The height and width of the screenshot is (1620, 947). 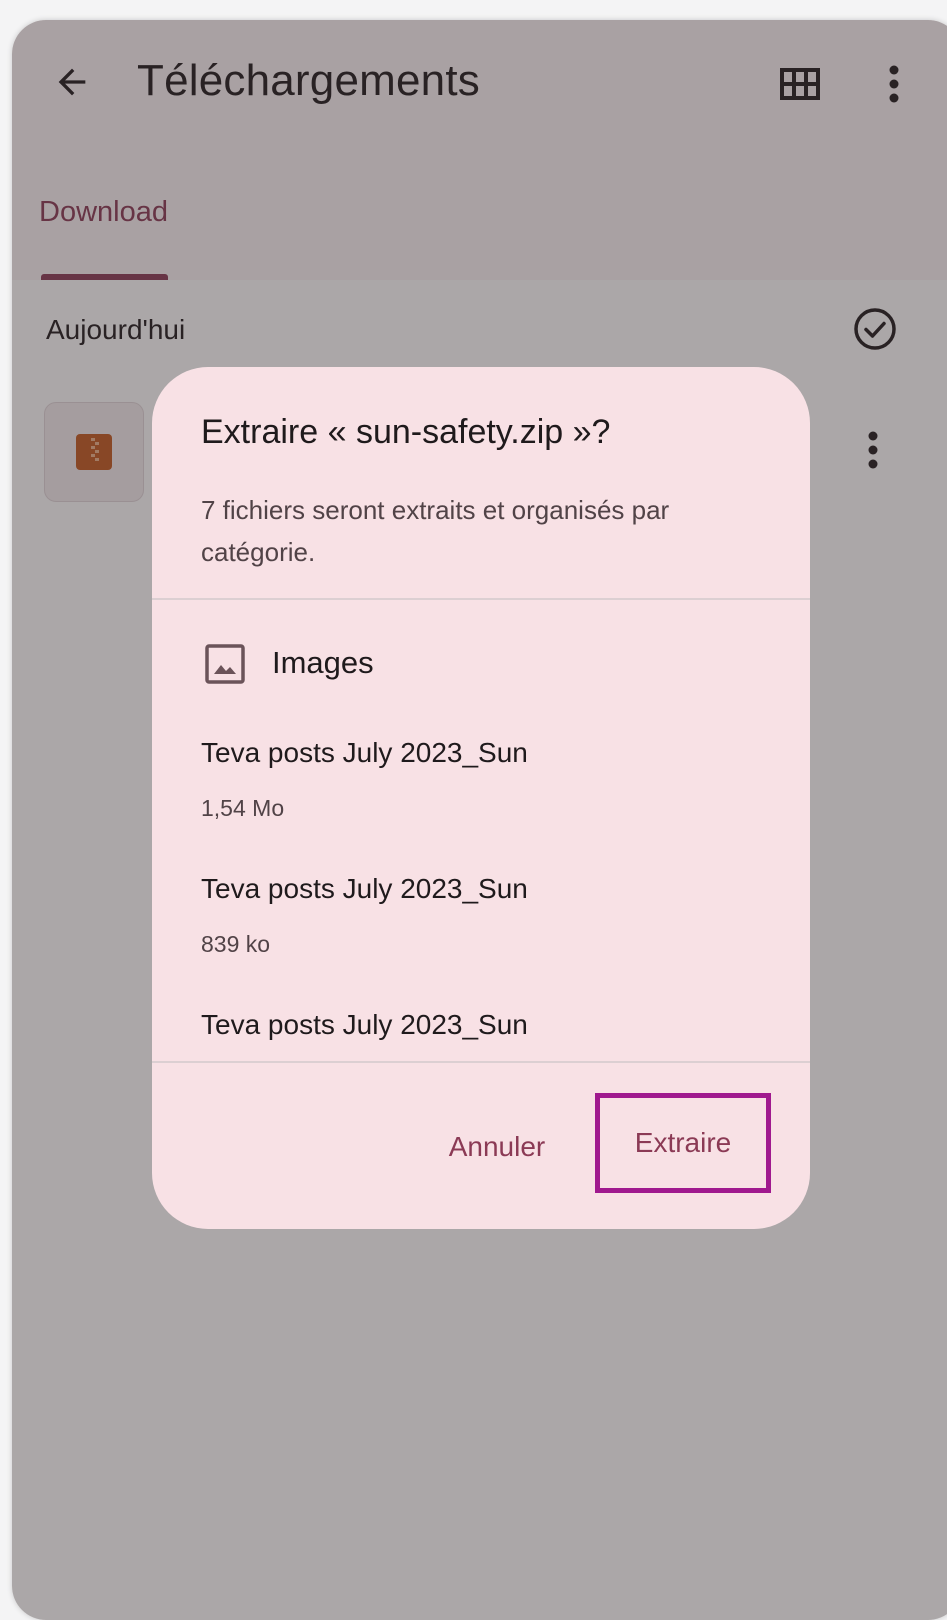 What do you see at coordinates (497, 1147) in the screenshot?
I see `cancel-button: Annuler` at bounding box center [497, 1147].